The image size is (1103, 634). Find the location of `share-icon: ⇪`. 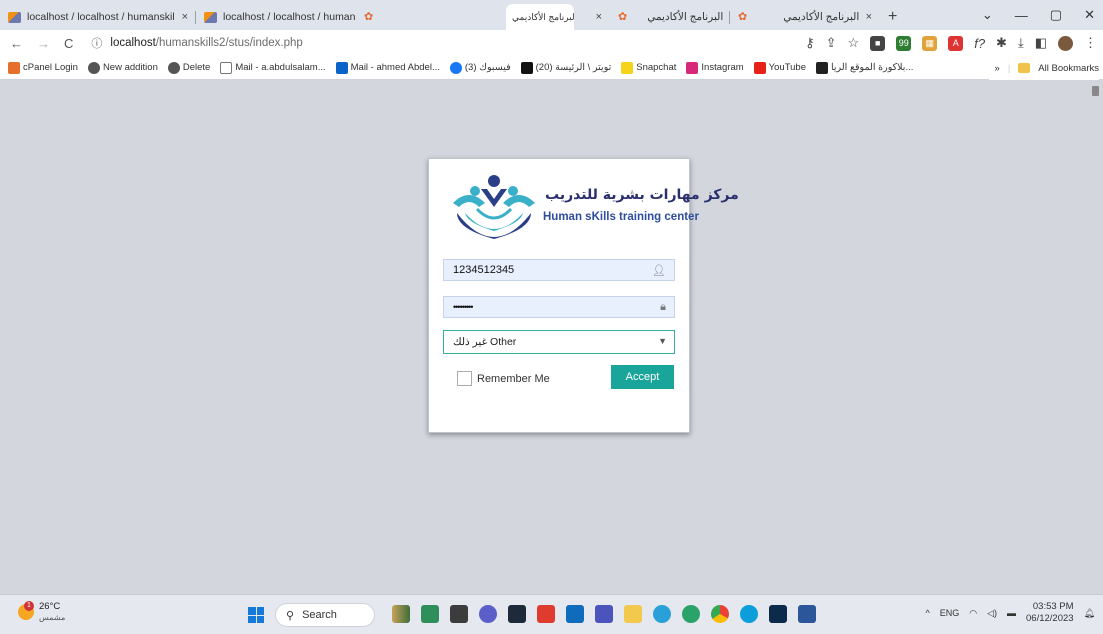

share-icon: ⇪ is located at coordinates (831, 43).